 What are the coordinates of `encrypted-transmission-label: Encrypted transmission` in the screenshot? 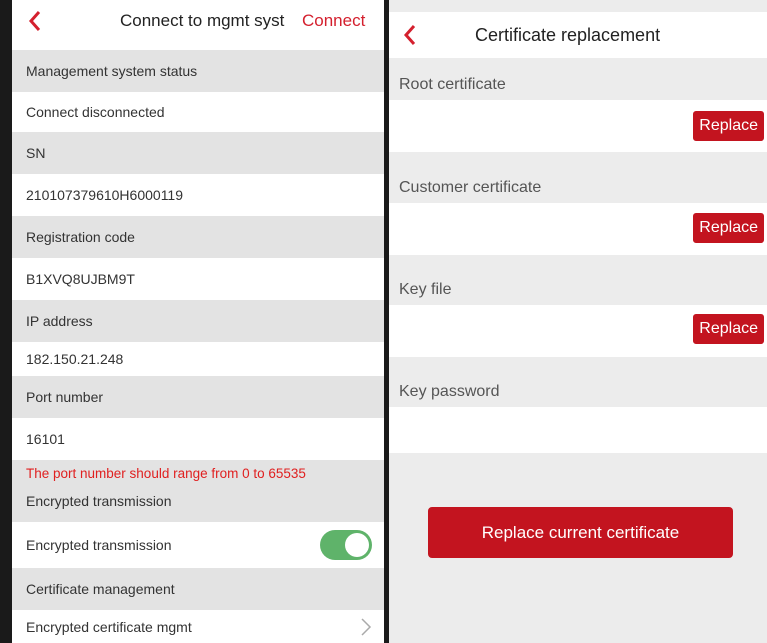 It's located at (99, 545).